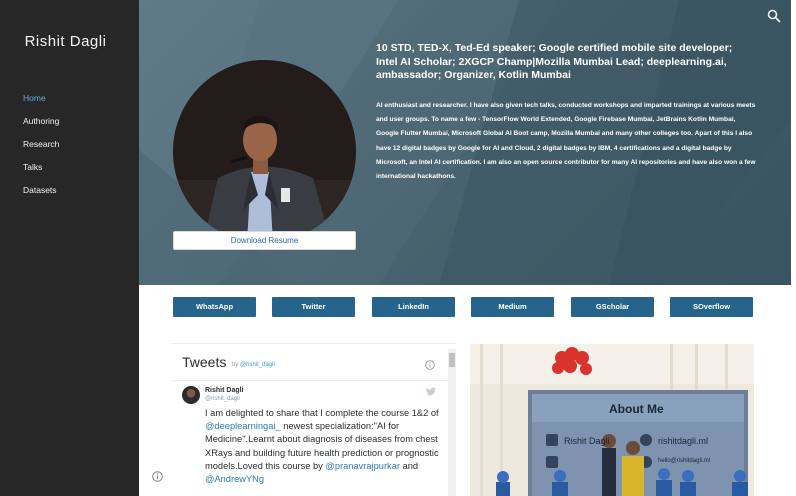  Describe the element at coordinates (243, 426) in the screenshot. I see `tweet-mention: @deeplearningai_` at that location.